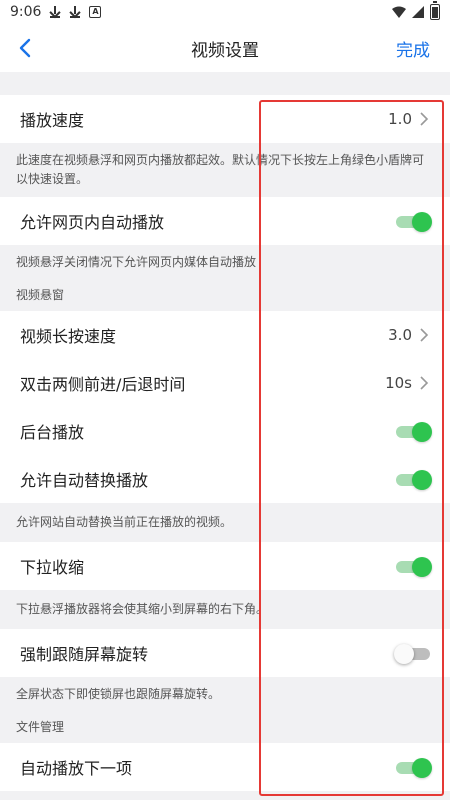  What do you see at coordinates (225, 767) in the screenshot?
I see `autoplay-next-row: 自动播放下一项` at bounding box center [225, 767].